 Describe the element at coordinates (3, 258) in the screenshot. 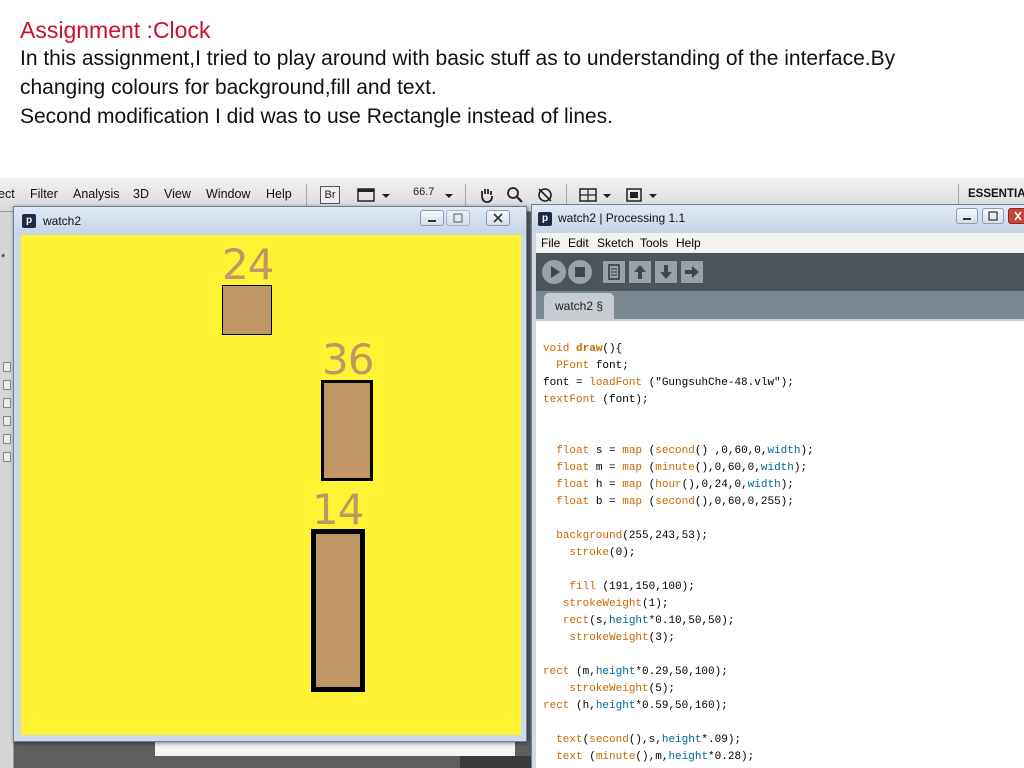

I see `host-left-label: *` at that location.